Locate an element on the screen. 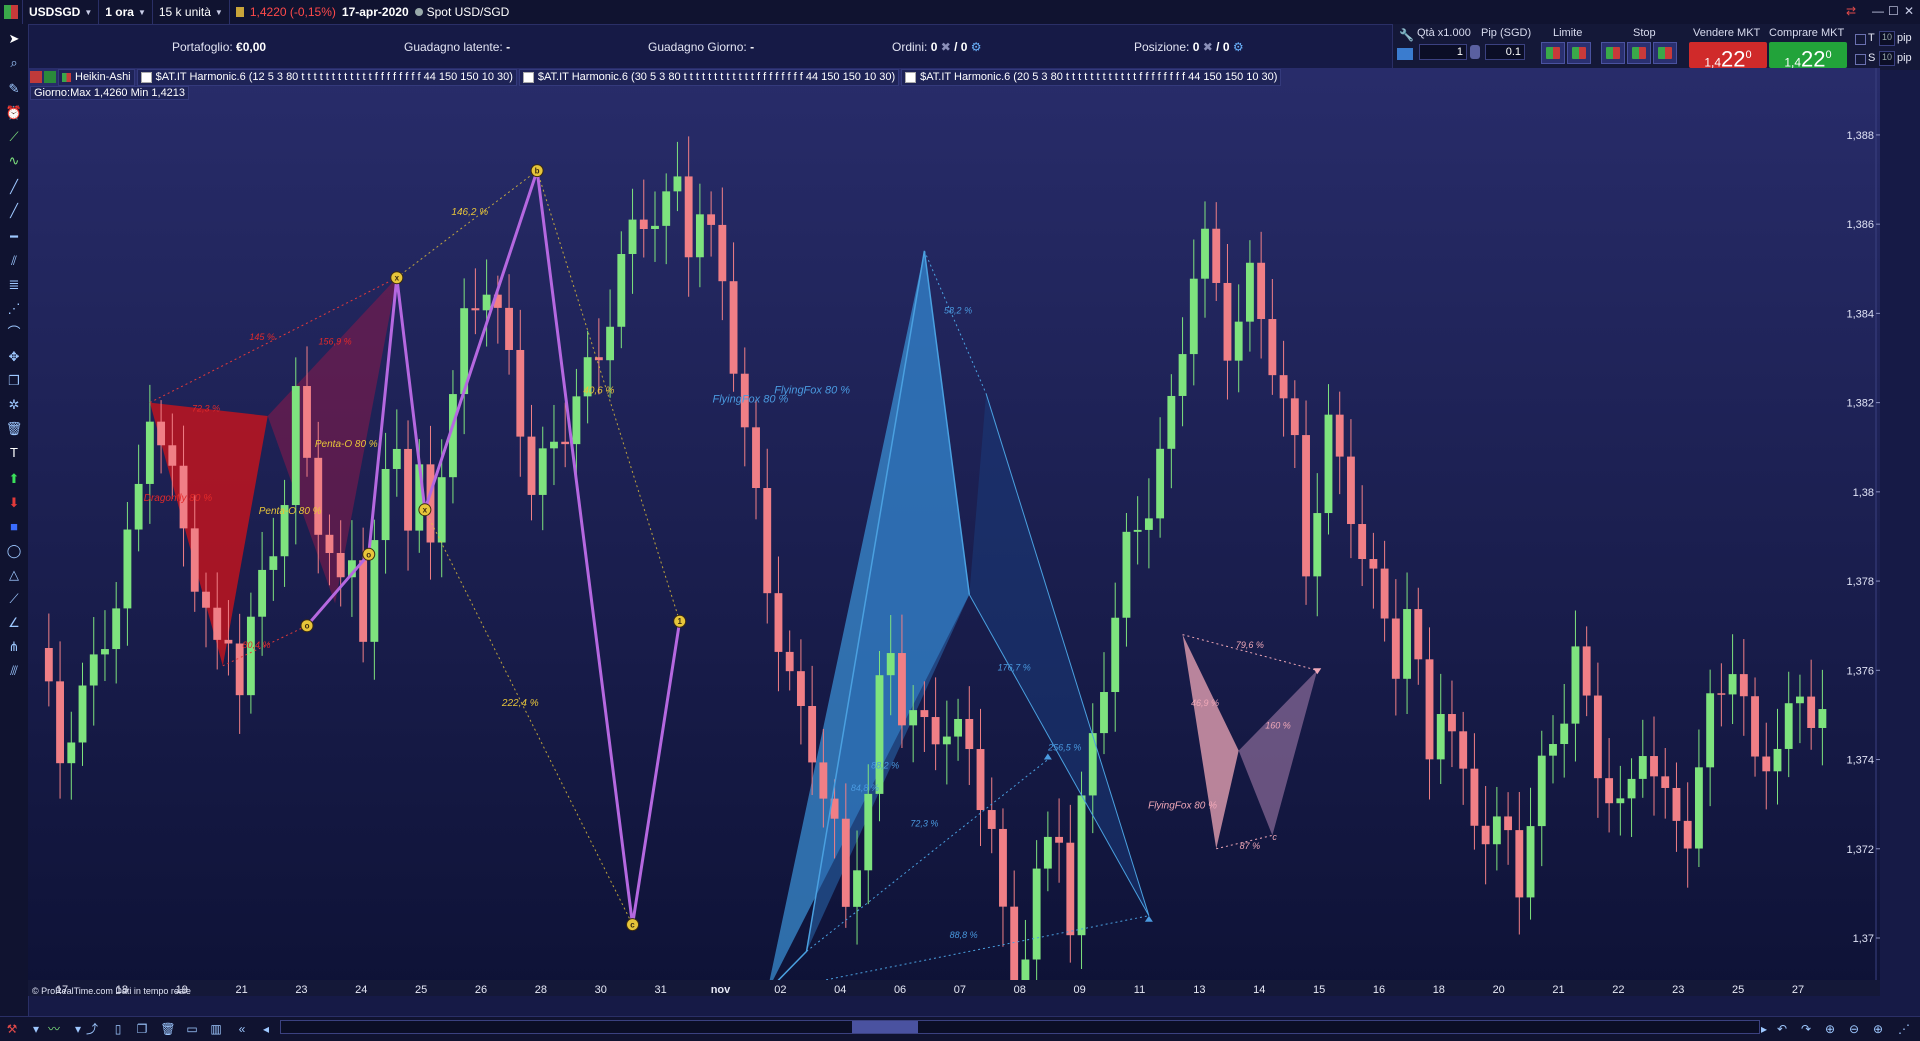 The height and width of the screenshot is (1041, 1920). move-icon: ✥ is located at coordinates (14, 357).